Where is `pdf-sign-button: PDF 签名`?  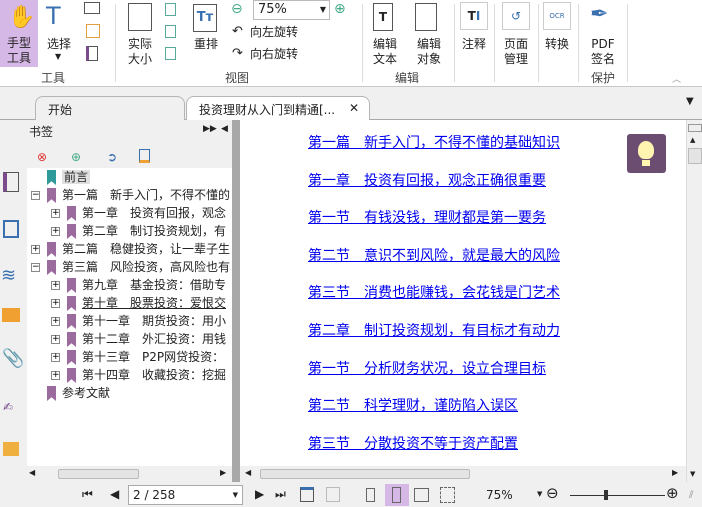
pdf-sign-button: PDF 签名 is located at coordinates (603, 52).